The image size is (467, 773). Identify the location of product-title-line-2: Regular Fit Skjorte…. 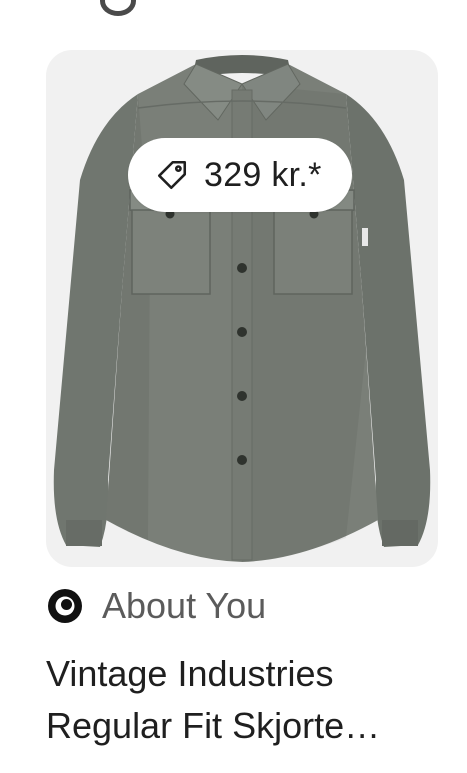
(213, 725).